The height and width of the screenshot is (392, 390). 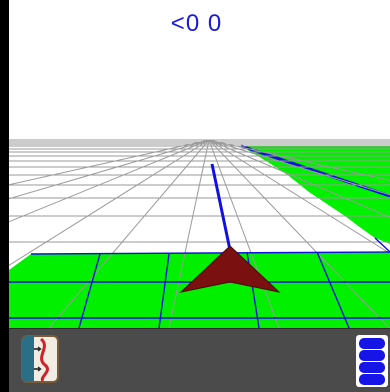 I want to click on layers-button, so click(x=372, y=361).